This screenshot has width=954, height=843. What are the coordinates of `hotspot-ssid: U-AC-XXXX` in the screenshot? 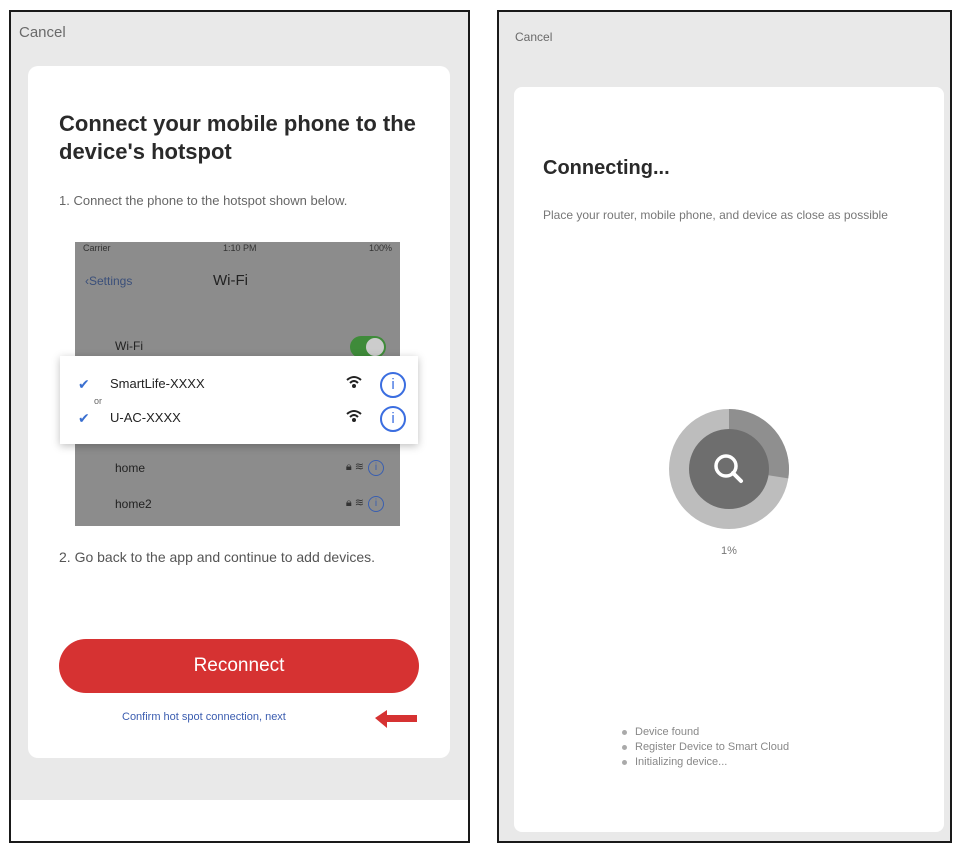 It's located at (145, 417).